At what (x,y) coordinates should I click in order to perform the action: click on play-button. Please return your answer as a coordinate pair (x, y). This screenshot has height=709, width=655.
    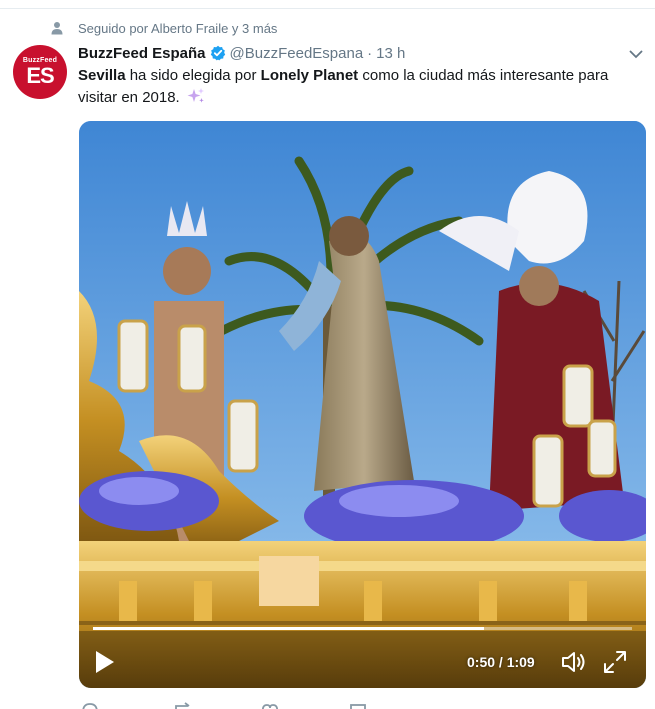
    Looking at the image, I should click on (105, 662).